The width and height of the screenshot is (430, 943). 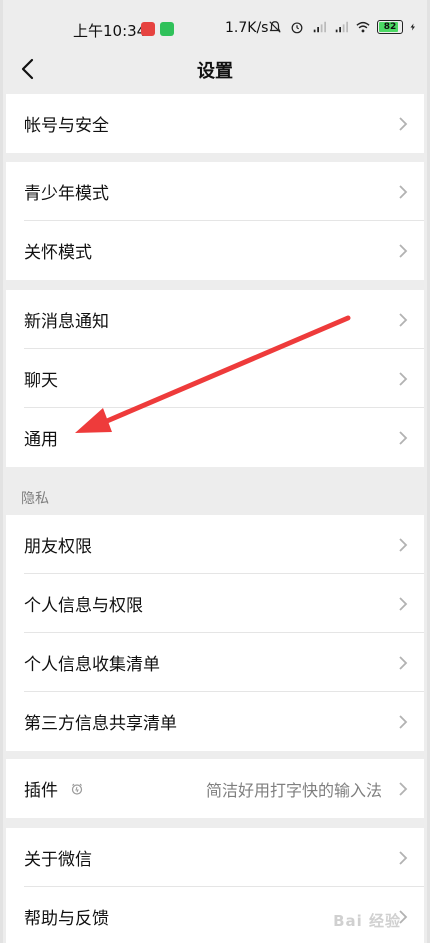 What do you see at coordinates (83, 606) in the screenshot?
I see `settings-item-label: 个人信息与权限` at bounding box center [83, 606].